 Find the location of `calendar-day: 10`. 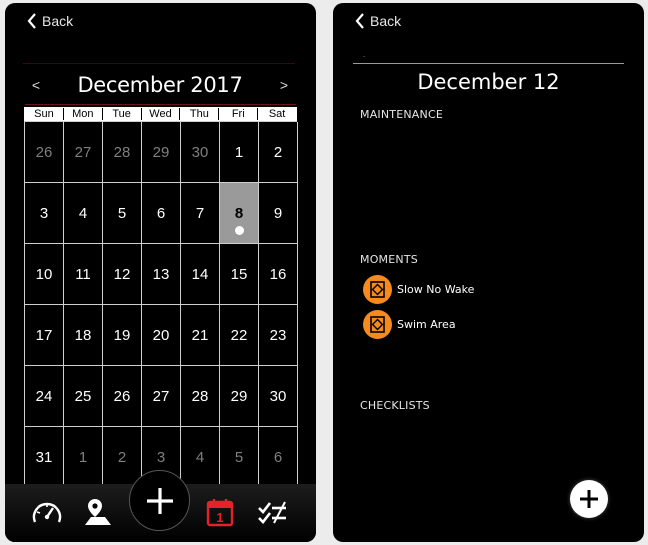

calendar-day: 10 is located at coordinates (44, 274).